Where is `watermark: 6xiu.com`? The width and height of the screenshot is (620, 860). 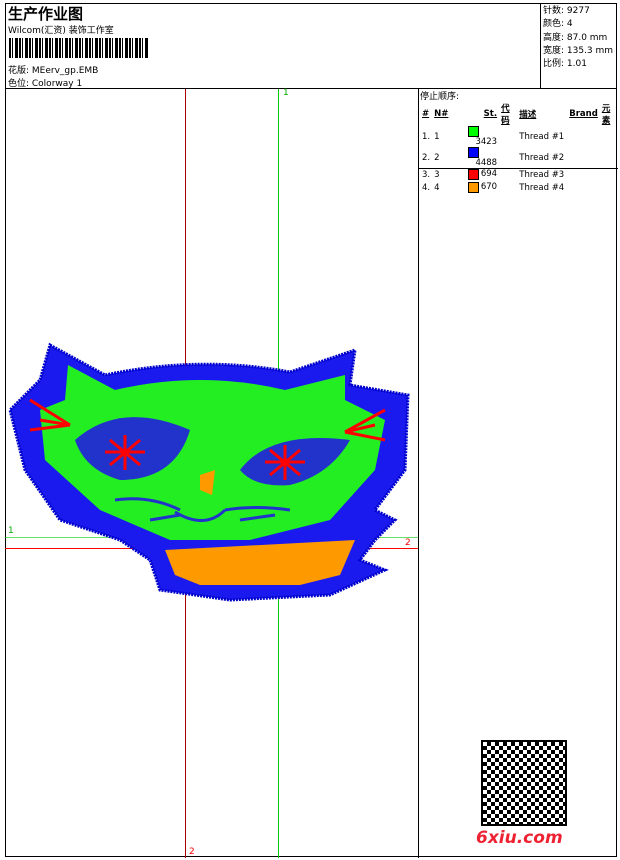 watermark: 6xiu.com is located at coordinates (519, 838).